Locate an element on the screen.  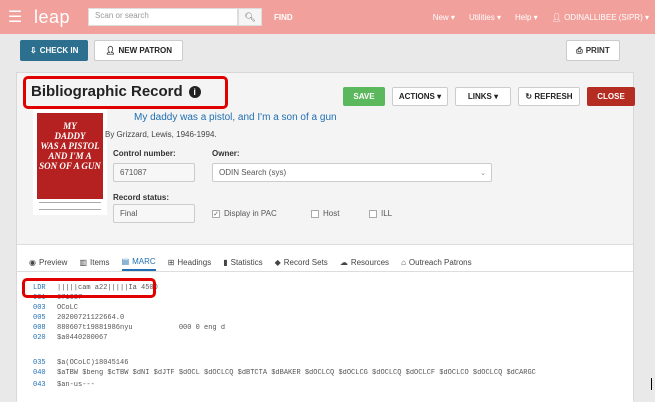
print-button: ⎙ PRINT is located at coordinates (593, 50).